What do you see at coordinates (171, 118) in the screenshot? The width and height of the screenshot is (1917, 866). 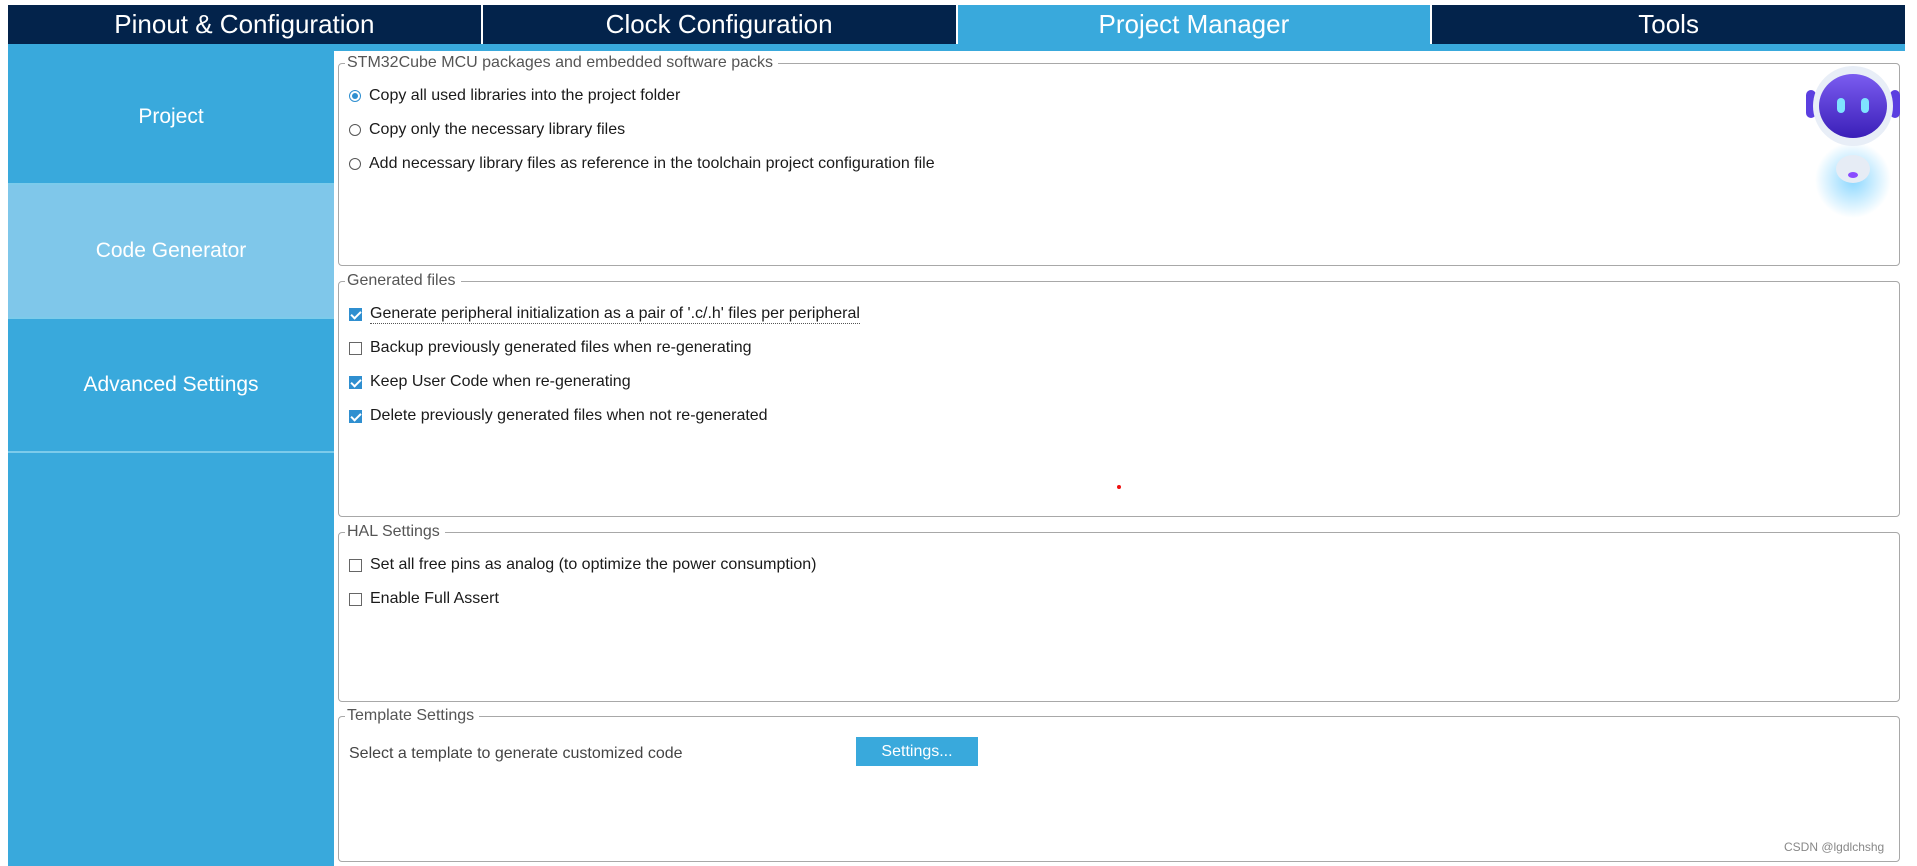 I see `sidebar-item-project: Project` at bounding box center [171, 118].